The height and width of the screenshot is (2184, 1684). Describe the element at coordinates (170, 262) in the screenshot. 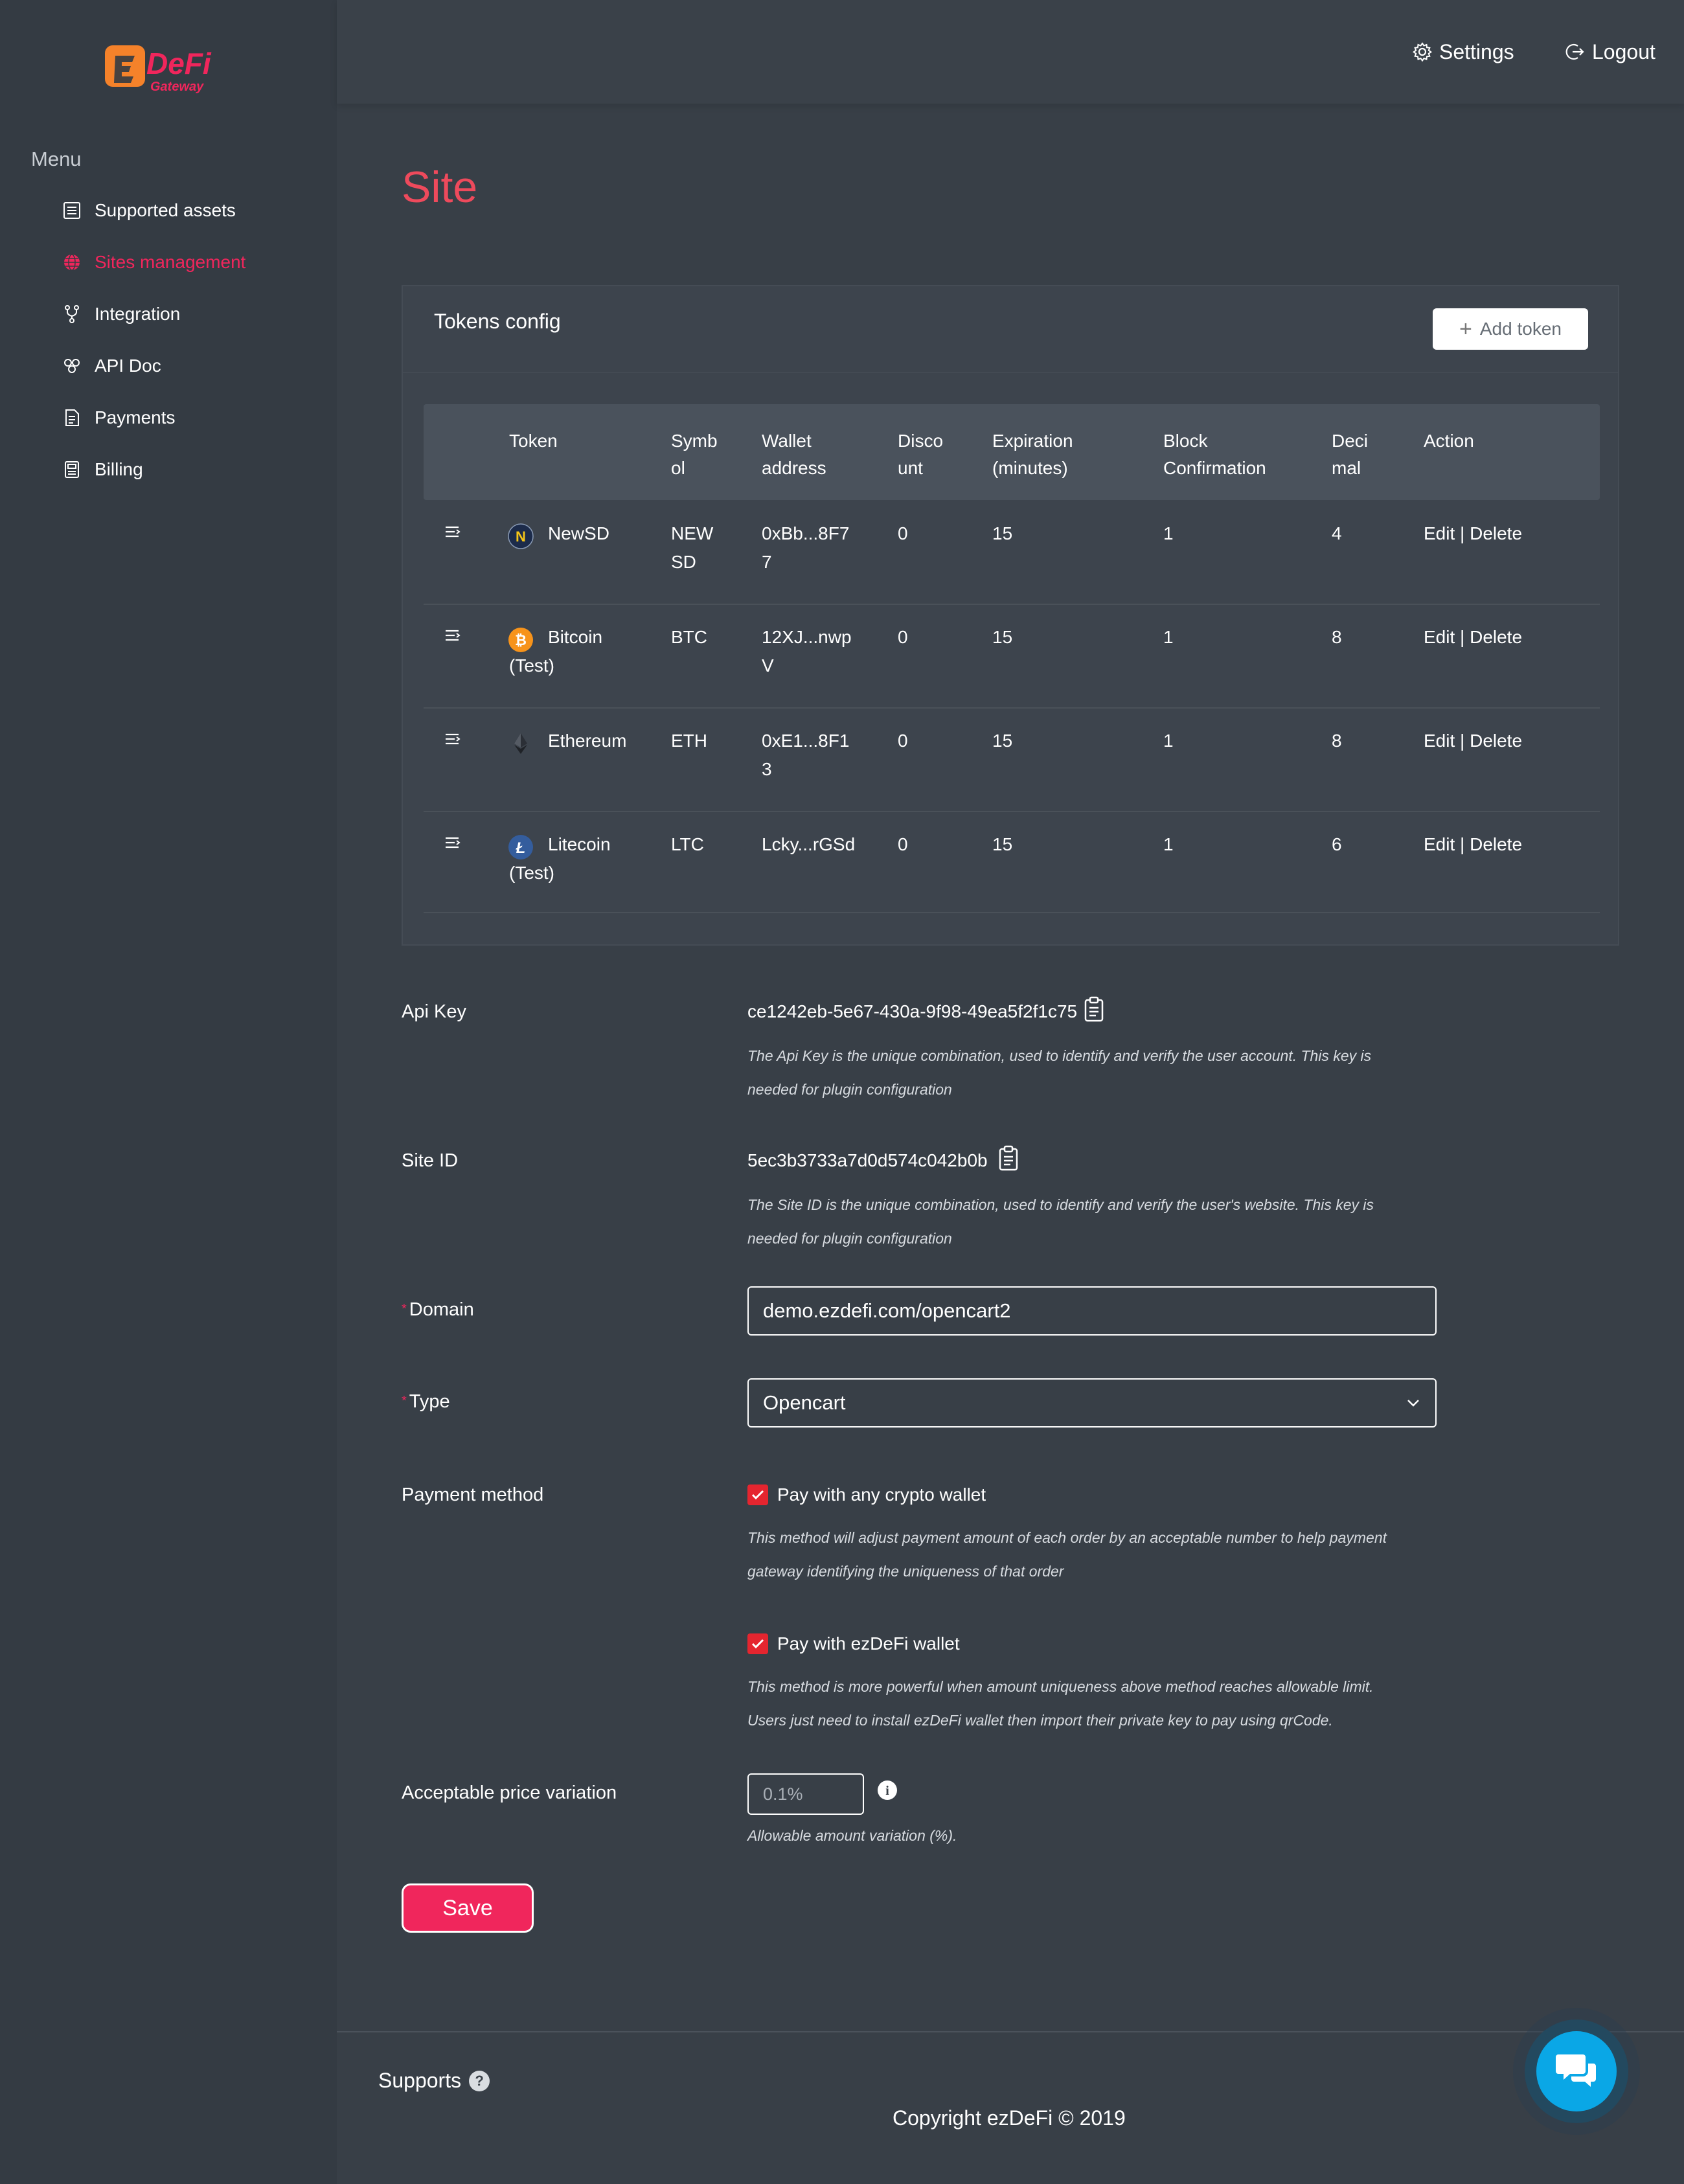

I see `sidebar-item-label: Sites management` at that location.